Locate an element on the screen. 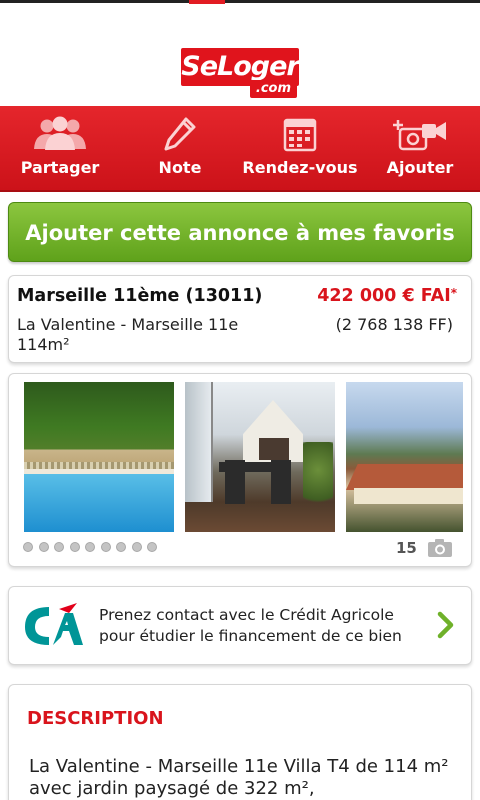 Image resolution: width=480 pixels, height=800 pixels. listing-location: La Valentine - Marseille 11e 114m² is located at coordinates (127, 335).